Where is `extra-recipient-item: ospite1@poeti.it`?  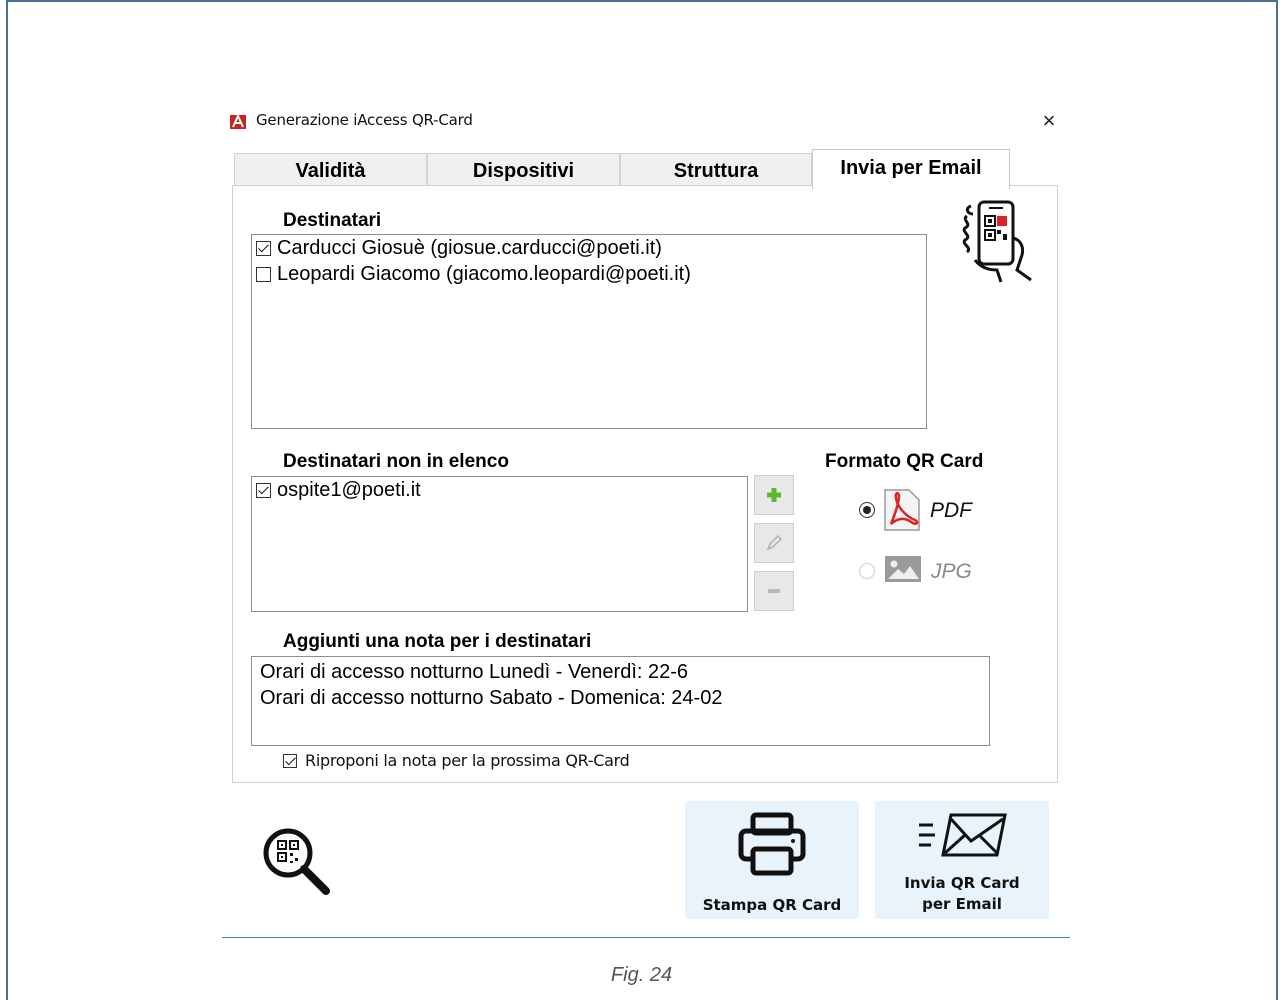 extra-recipient-item: ospite1@poeti.it is located at coordinates (499, 490).